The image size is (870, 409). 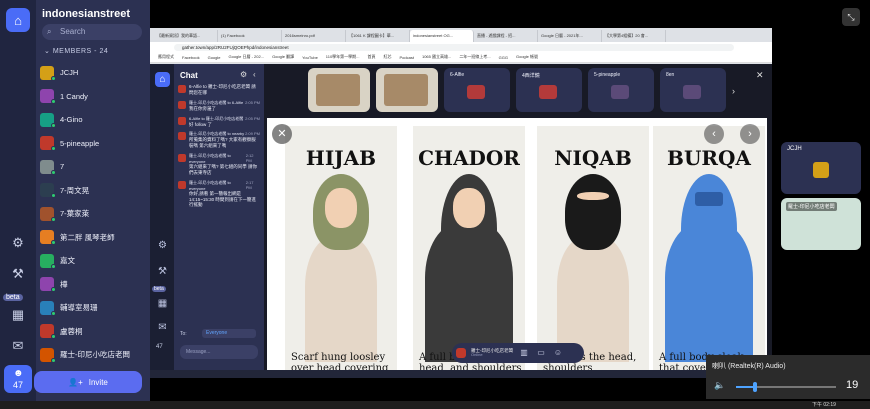 What do you see at coordinates (852, 385) in the screenshot?
I see `volume-value: 19` at bounding box center [852, 385].